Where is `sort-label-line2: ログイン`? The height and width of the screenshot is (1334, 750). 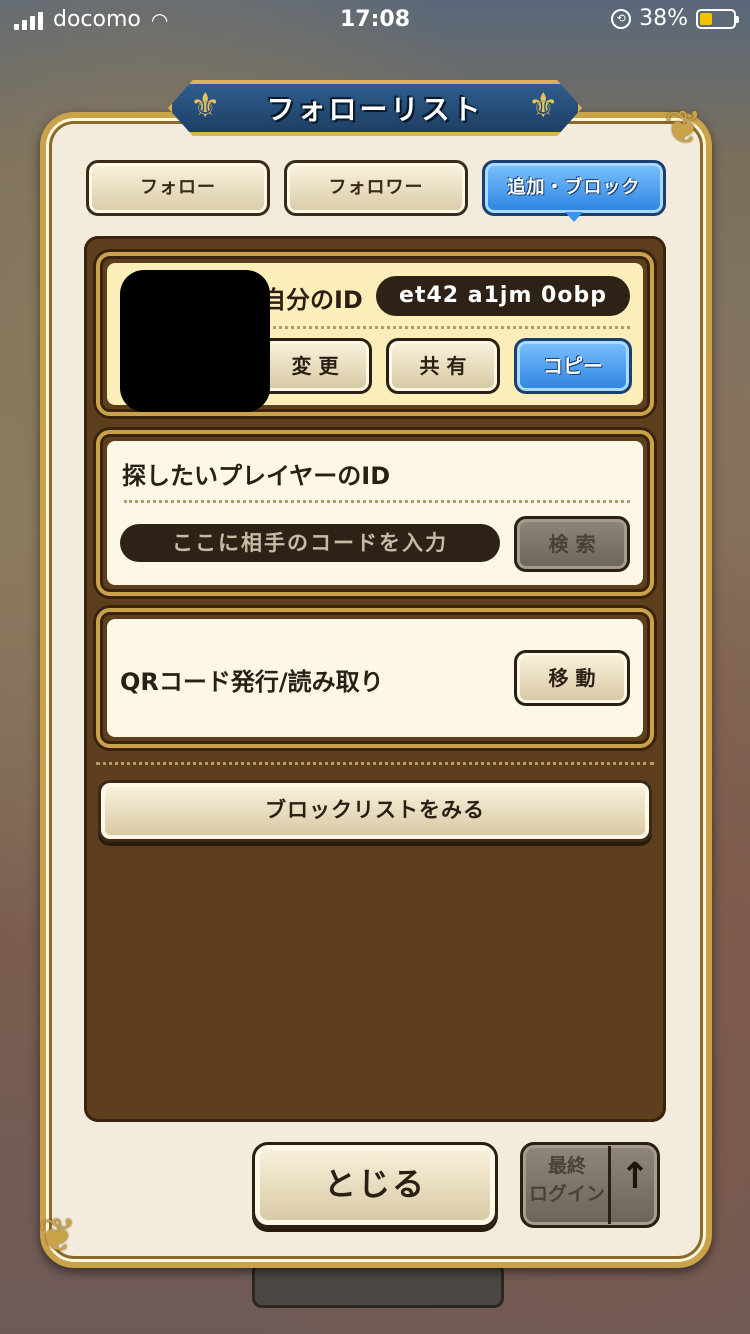 sort-label-line2: ログイン is located at coordinates (566, 1194).